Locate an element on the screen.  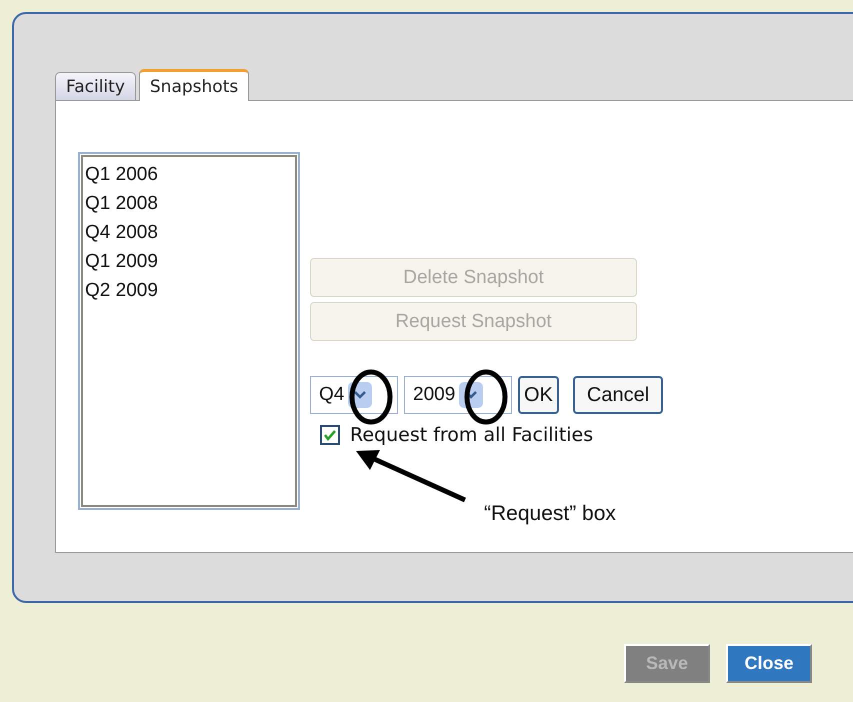
tab: Facility is located at coordinates (95, 86).